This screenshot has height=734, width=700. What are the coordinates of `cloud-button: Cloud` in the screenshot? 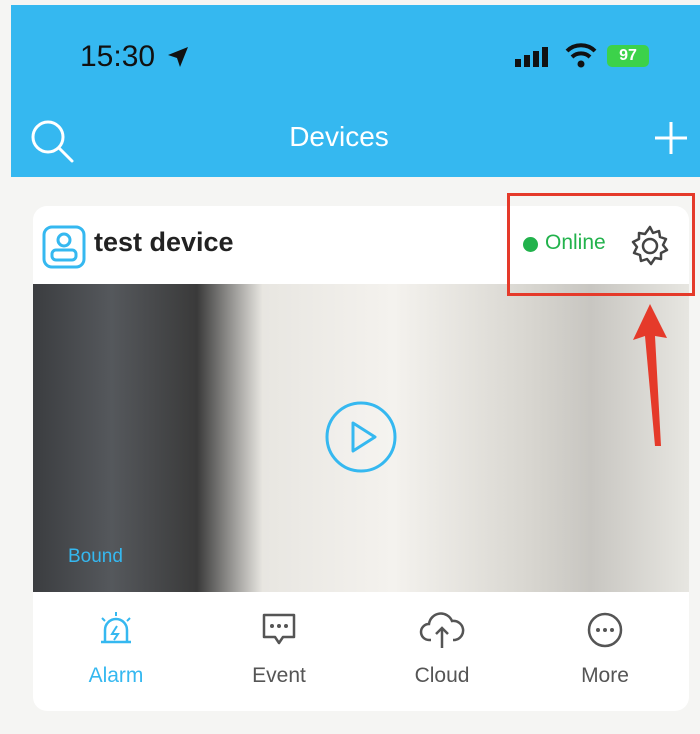 It's located at (442, 649).